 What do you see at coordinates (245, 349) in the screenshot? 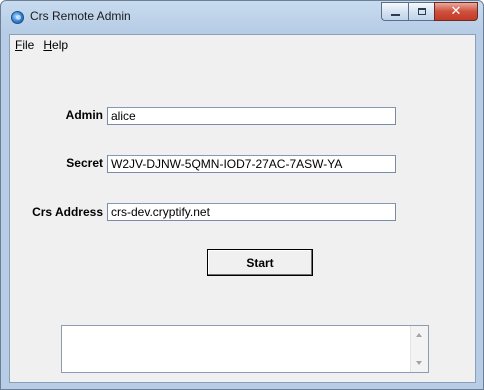
I see `log-output` at bounding box center [245, 349].